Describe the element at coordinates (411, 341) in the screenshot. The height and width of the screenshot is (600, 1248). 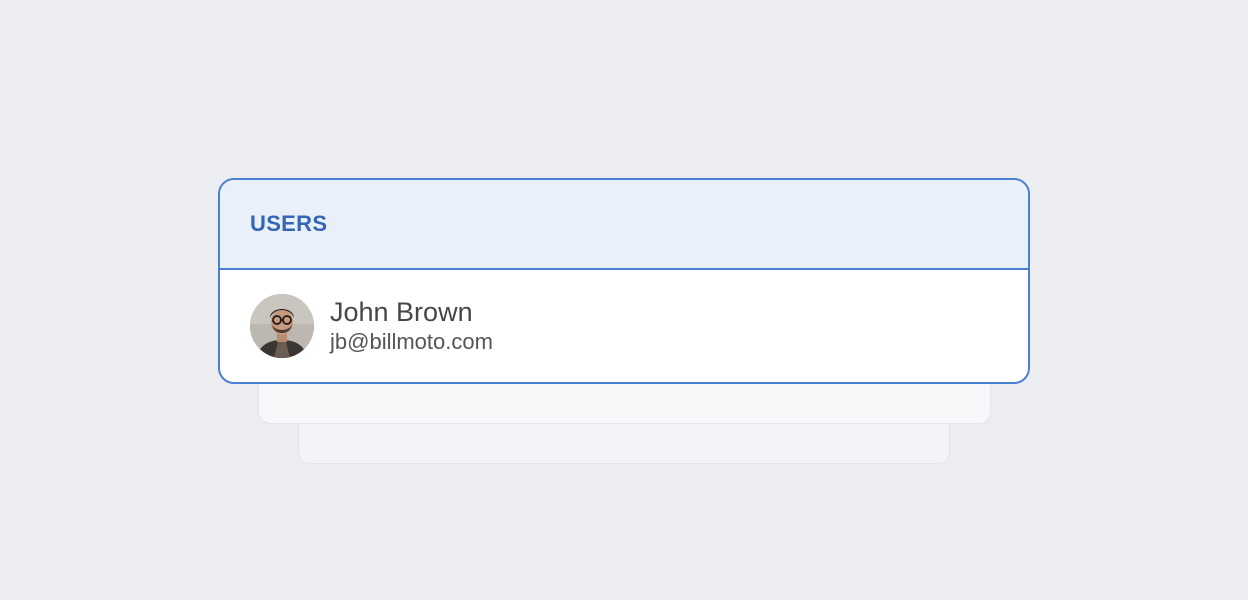
I see `user-email: jb@billmoto.com` at that location.